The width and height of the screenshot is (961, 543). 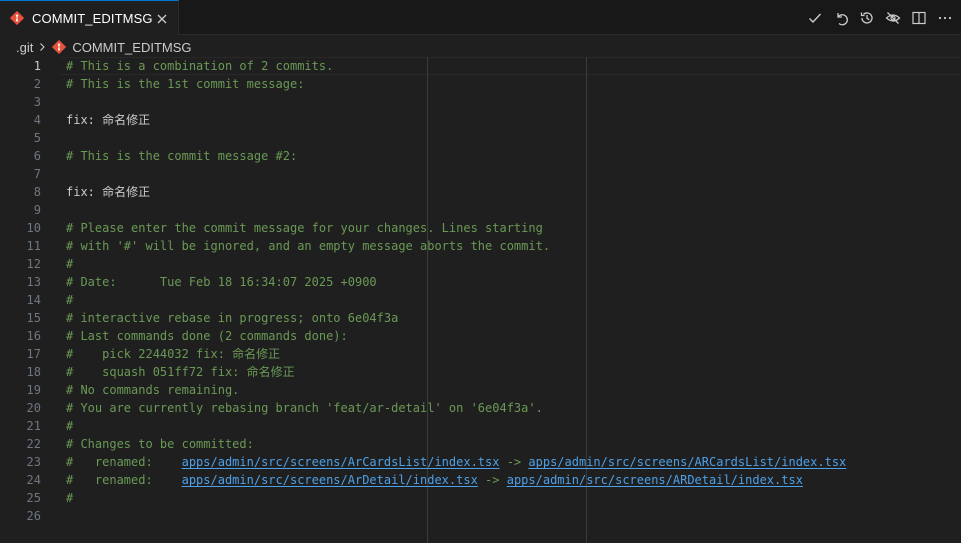 I want to click on line-number: 18, so click(x=33, y=372).